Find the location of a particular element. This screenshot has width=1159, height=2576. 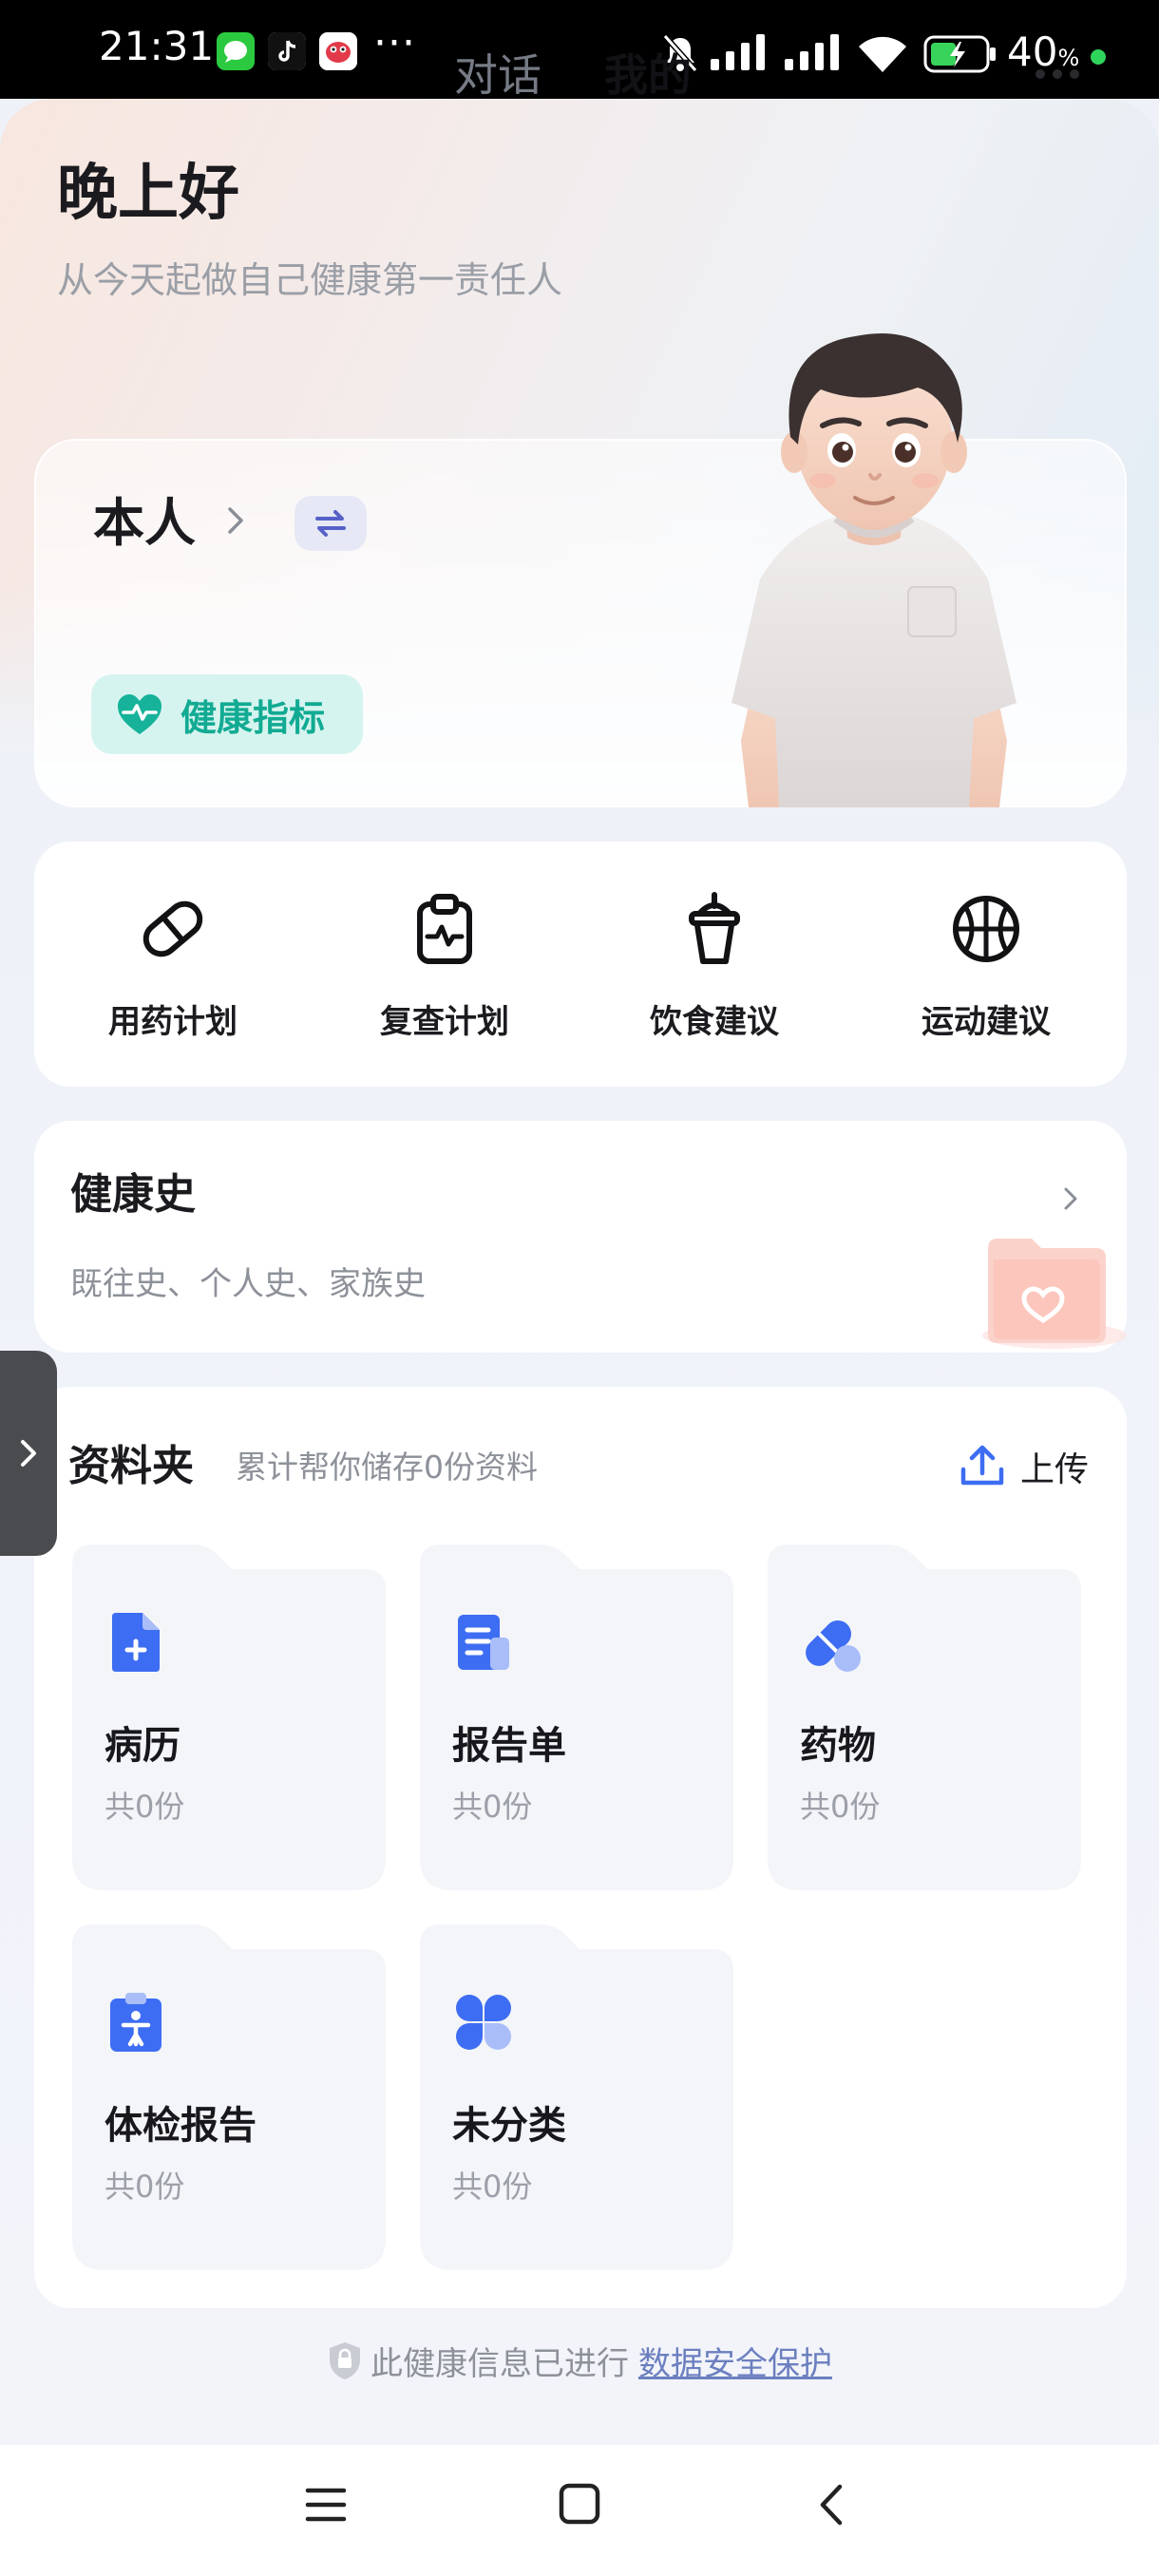

folder-item-name: 病历 is located at coordinates (142, 1746).